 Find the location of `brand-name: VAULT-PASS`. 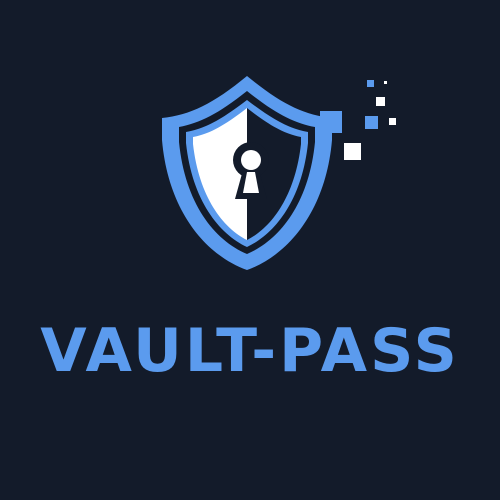

brand-name: VAULT-PASS is located at coordinates (250, 351).